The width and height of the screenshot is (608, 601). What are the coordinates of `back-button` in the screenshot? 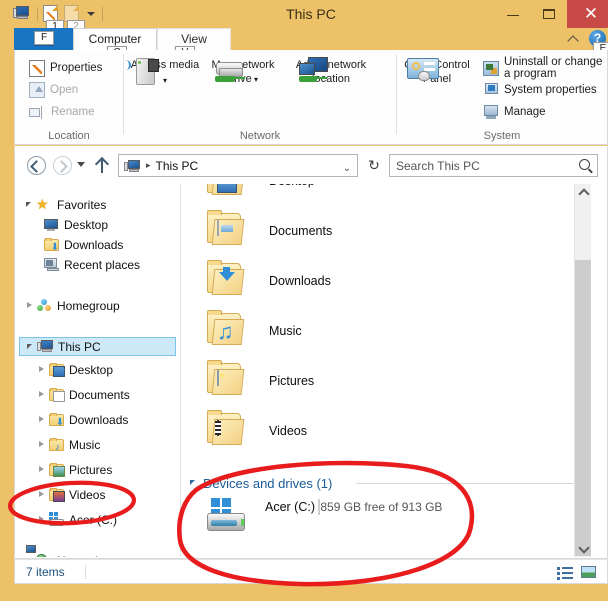 It's located at (36, 165).